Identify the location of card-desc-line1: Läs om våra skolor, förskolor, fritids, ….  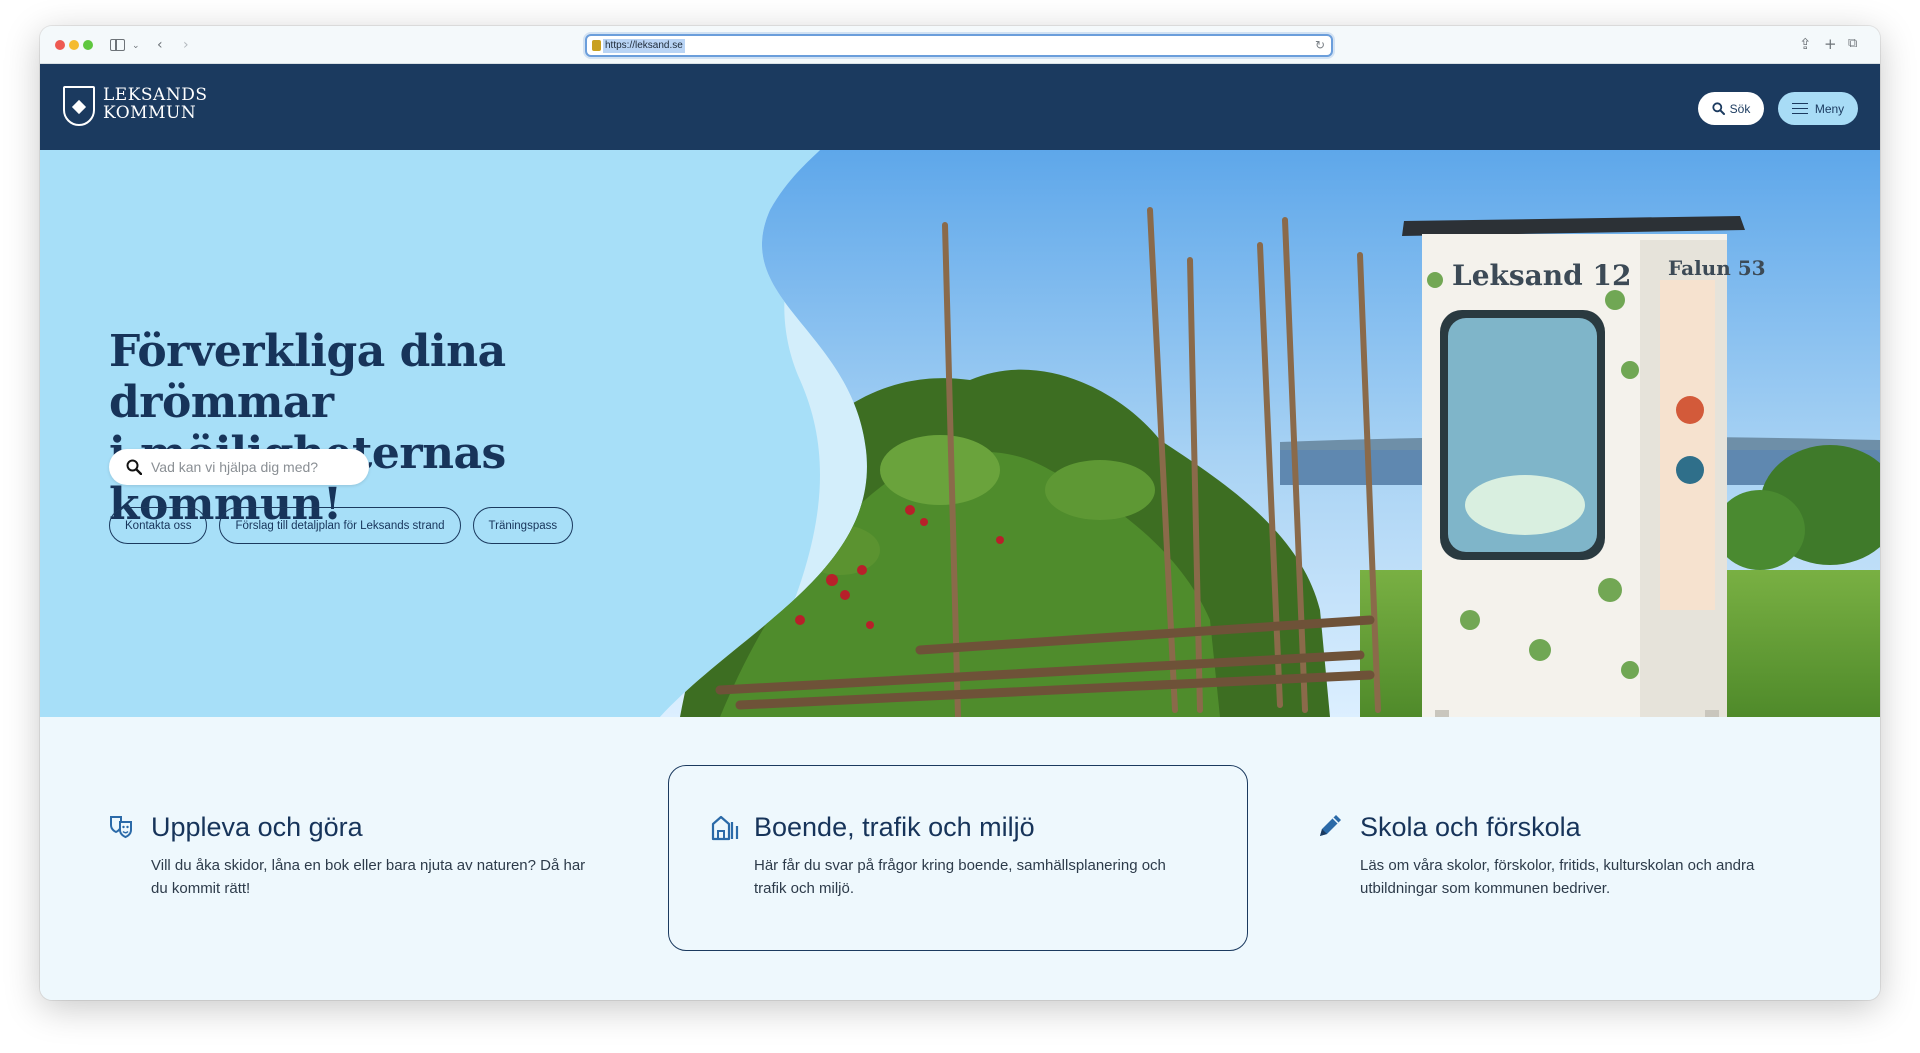
(1557, 865).